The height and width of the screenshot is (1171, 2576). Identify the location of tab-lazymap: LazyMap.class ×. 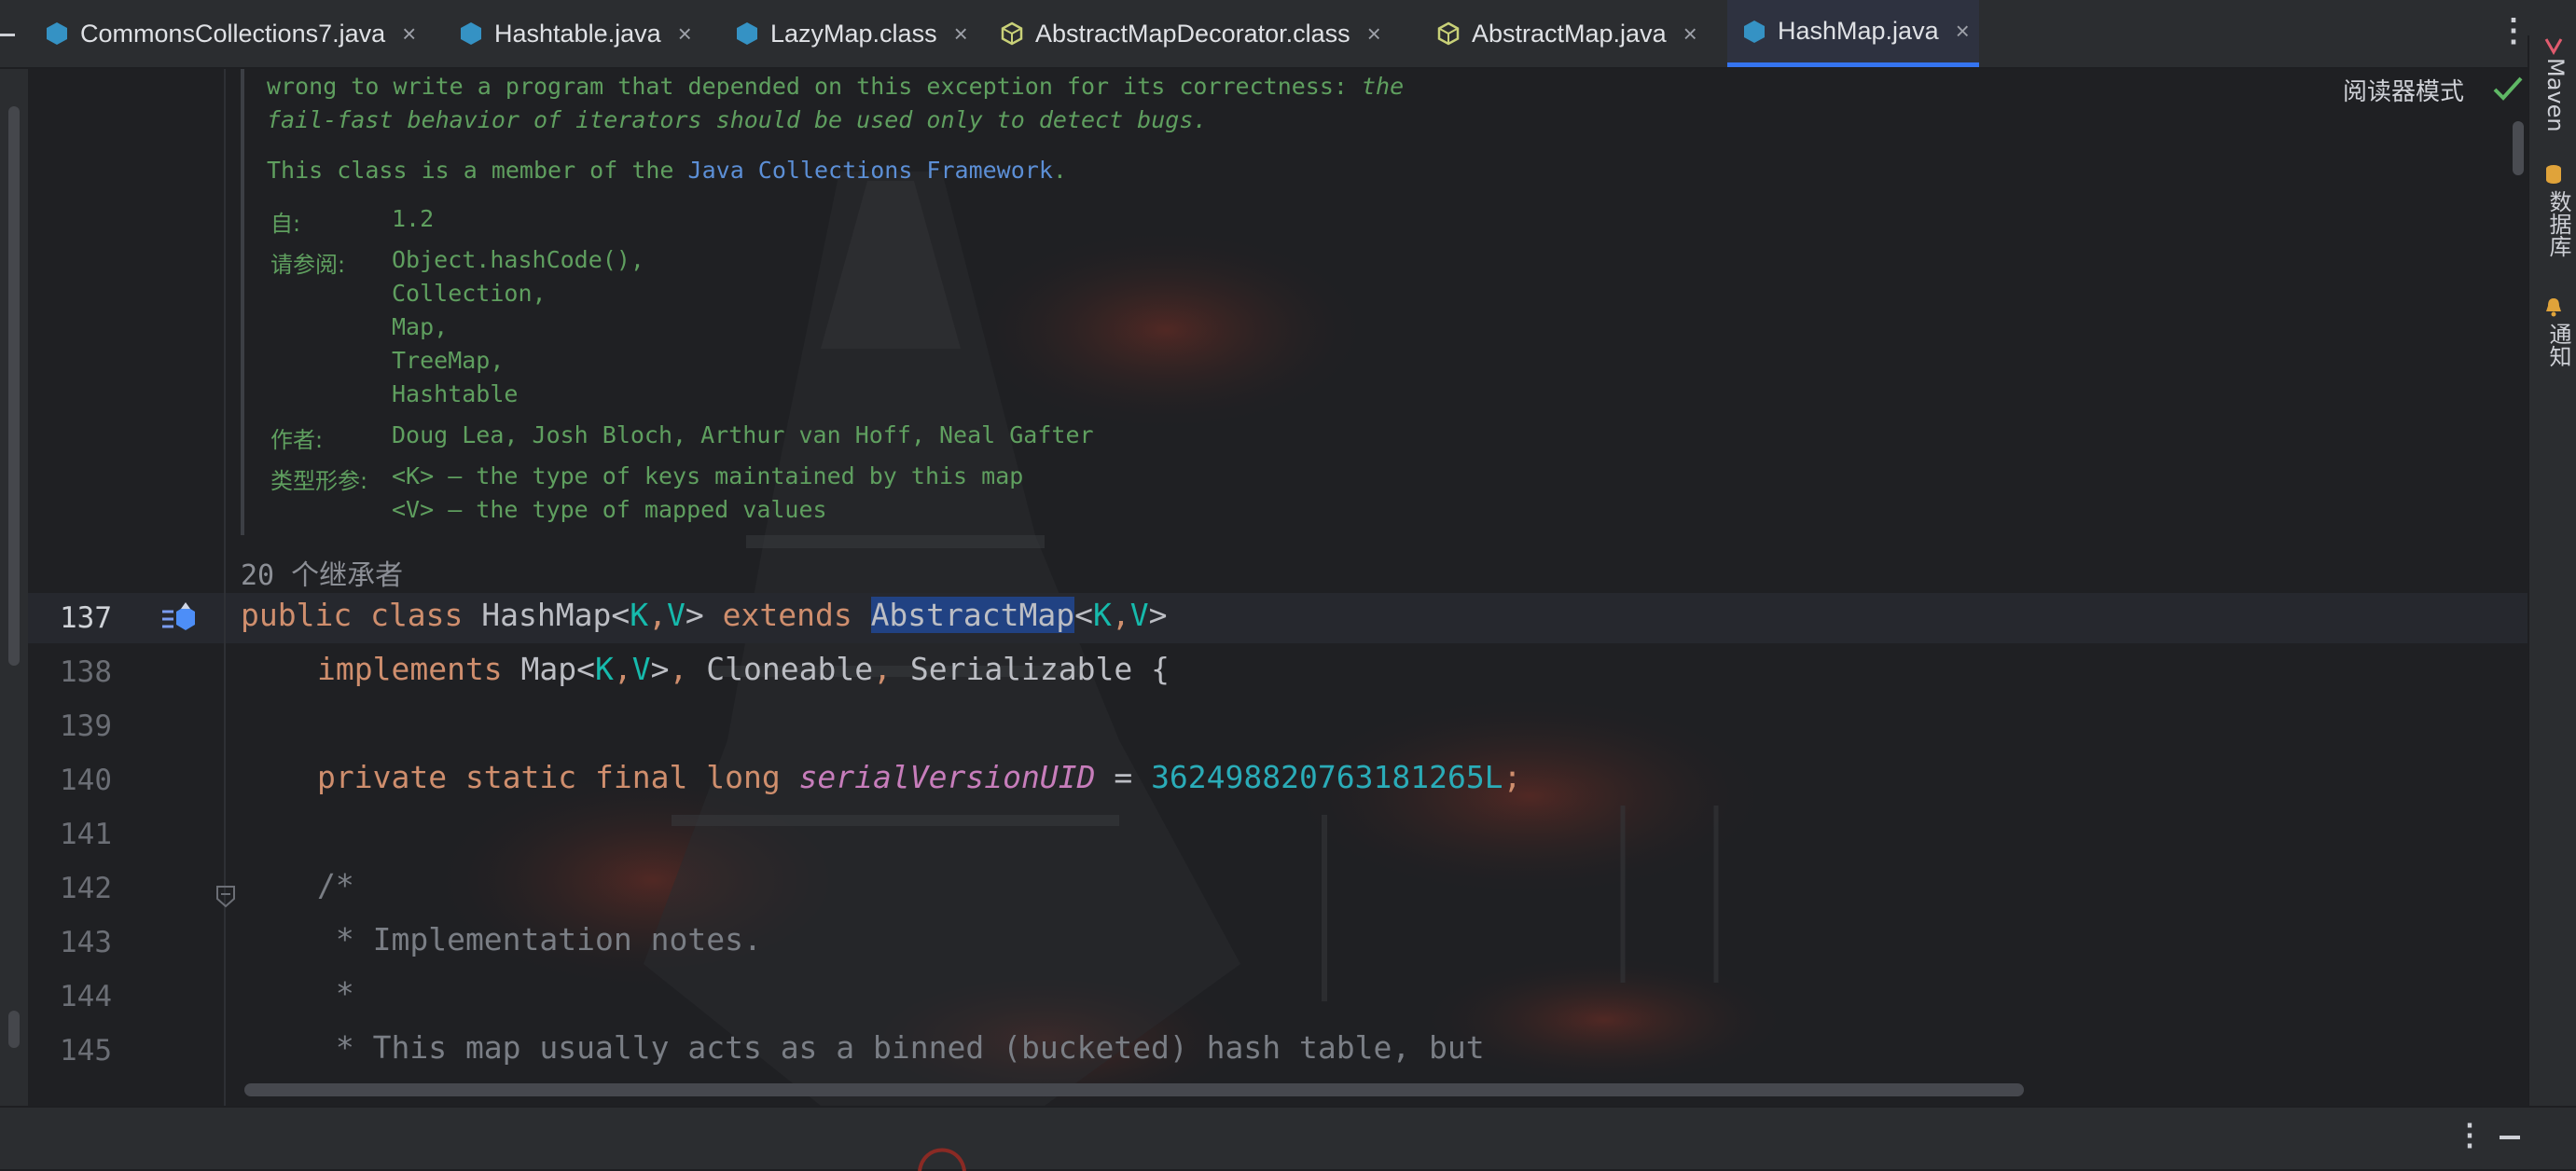
(851, 33).